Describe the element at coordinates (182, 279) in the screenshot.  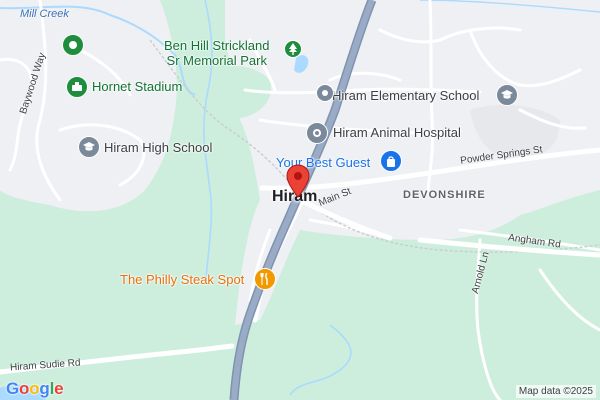
I see `poi-philly-steak-label: The Philly Steak Spot` at that location.